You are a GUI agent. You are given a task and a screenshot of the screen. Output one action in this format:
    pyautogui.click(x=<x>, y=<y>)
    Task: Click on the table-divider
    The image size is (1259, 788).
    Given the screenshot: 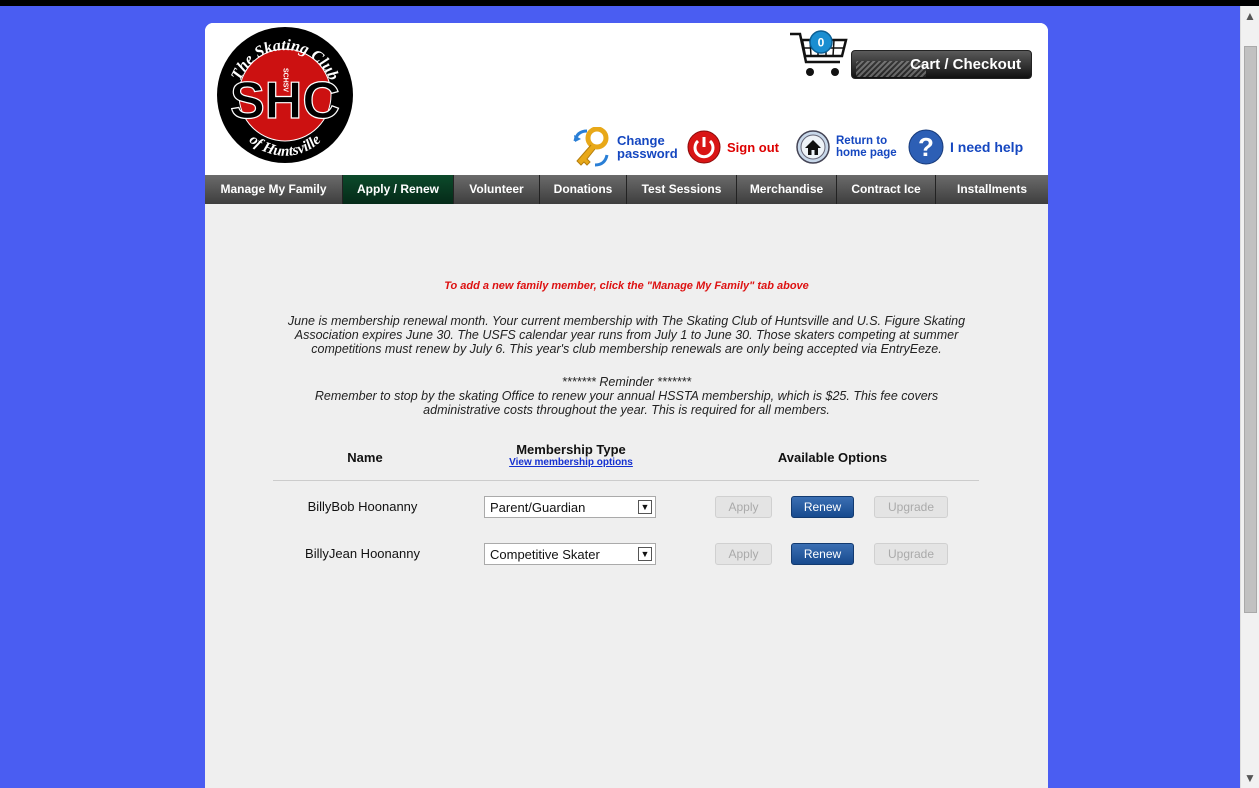 What is the action you would take?
    pyautogui.click(x=626, y=480)
    